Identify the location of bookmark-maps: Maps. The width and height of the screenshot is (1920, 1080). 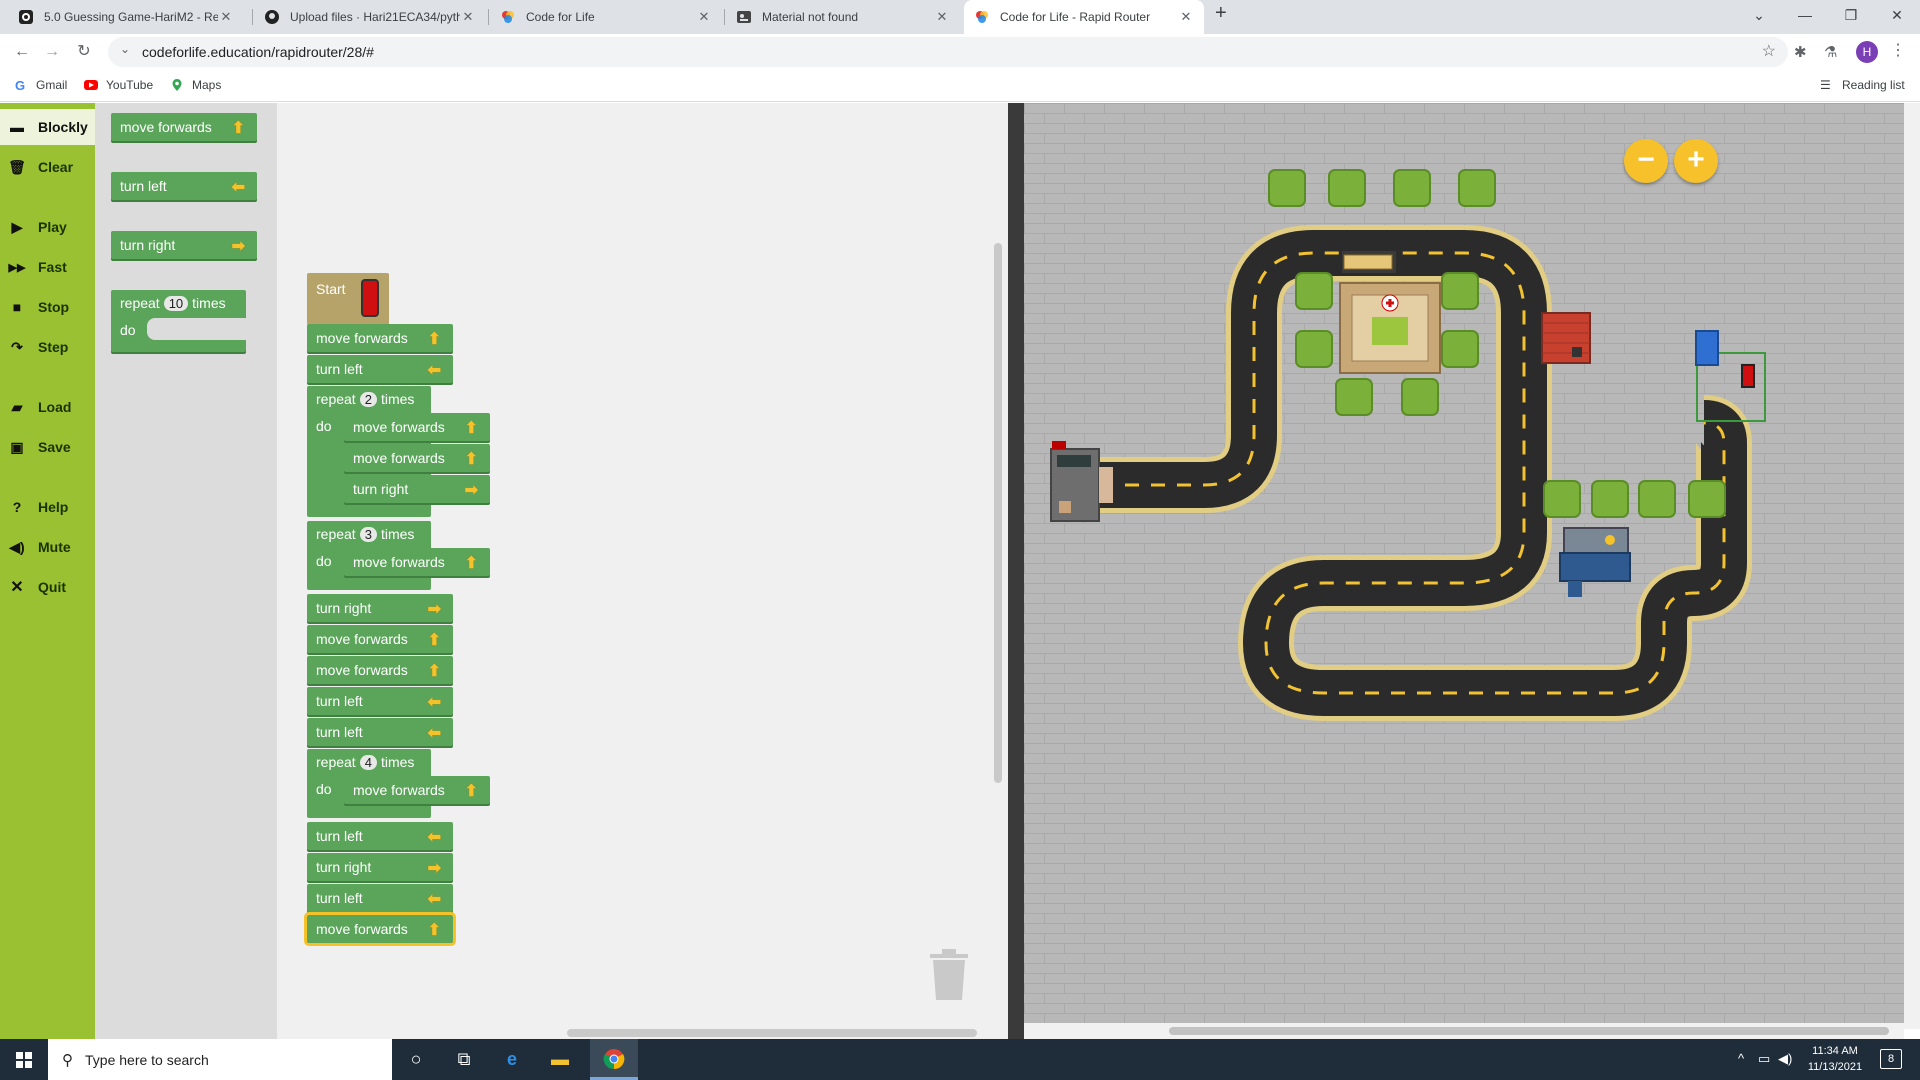
(195, 85).